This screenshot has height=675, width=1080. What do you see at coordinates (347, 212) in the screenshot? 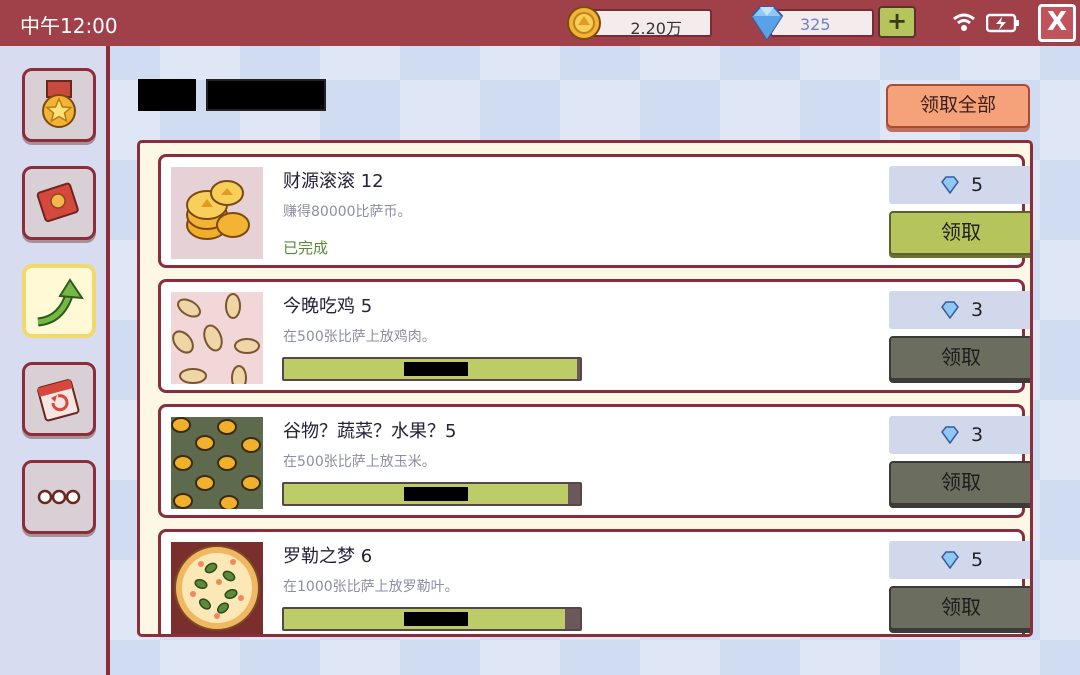
I see `achievement-description: 赚得80000比萨币。` at bounding box center [347, 212].